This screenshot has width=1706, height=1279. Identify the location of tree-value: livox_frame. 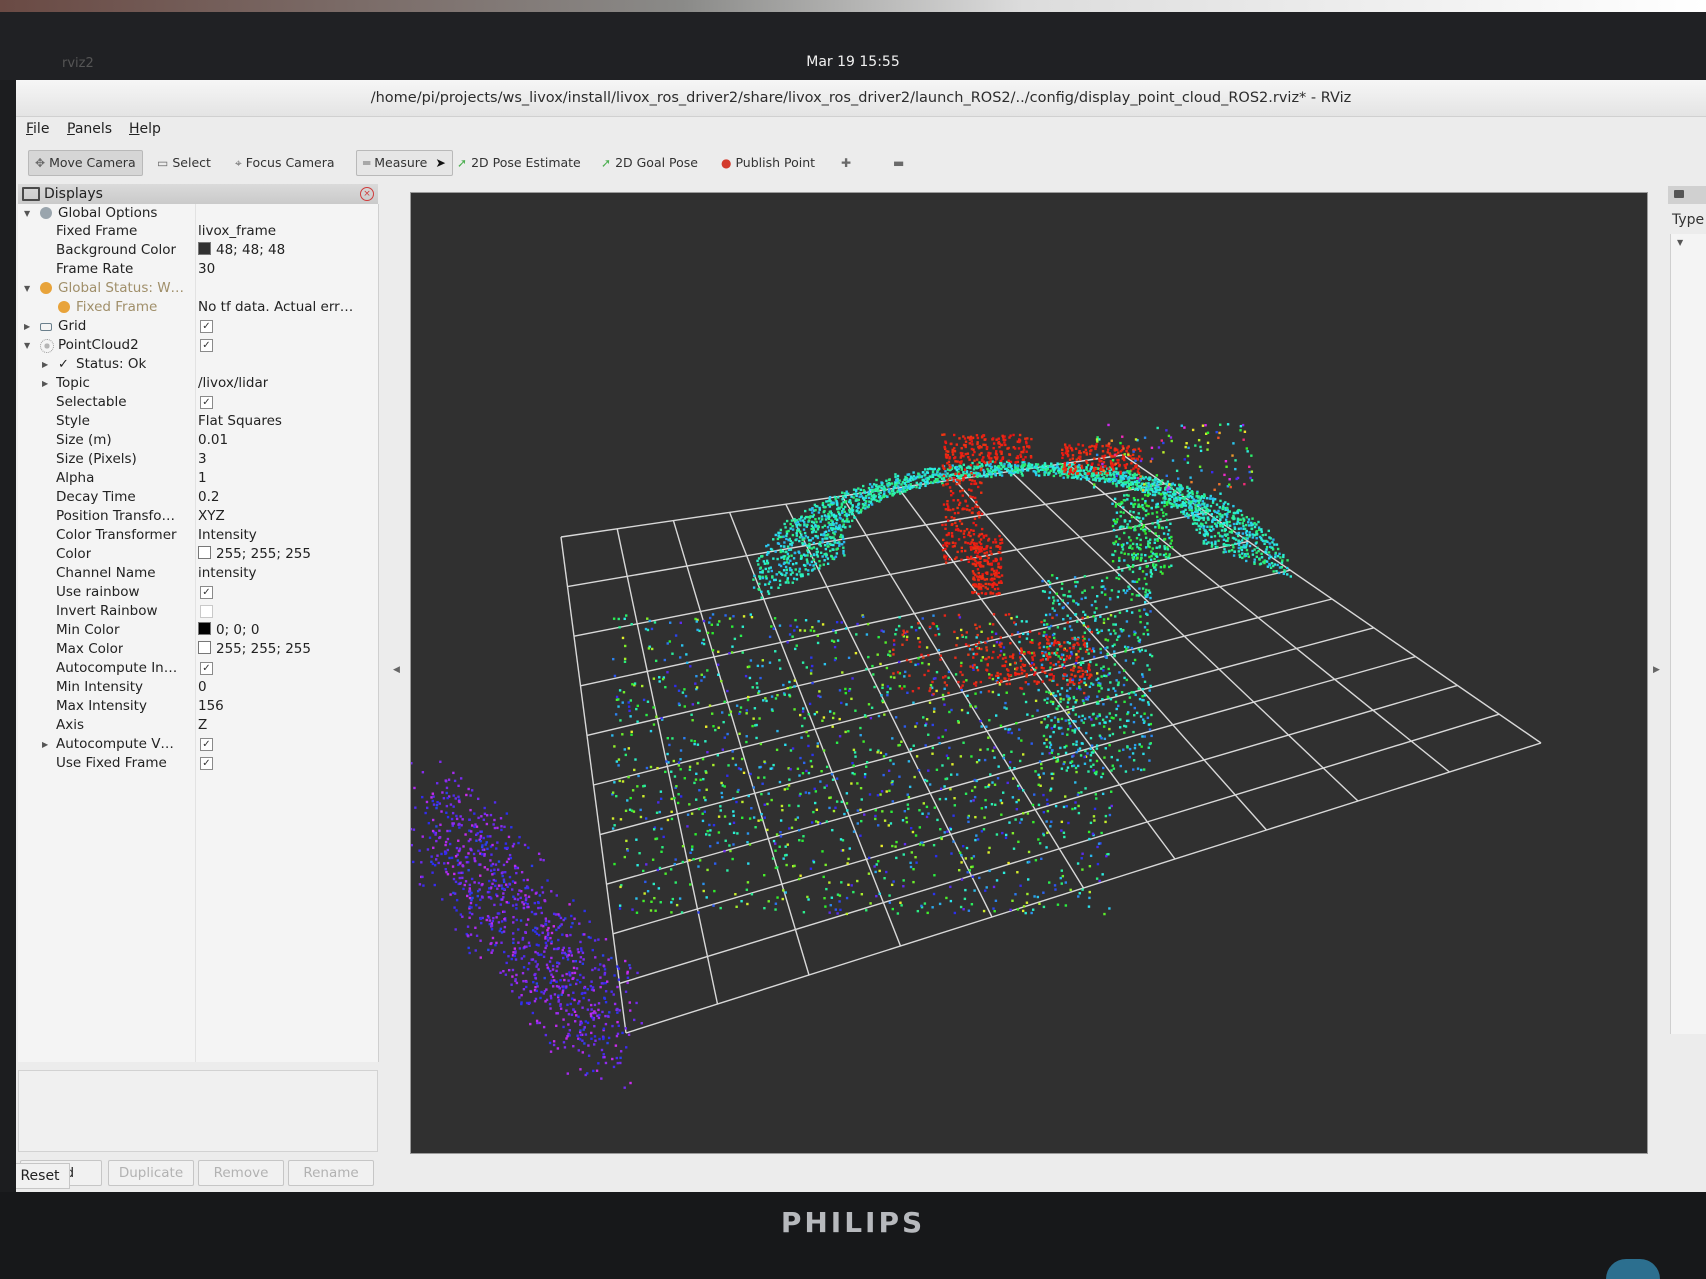
(237, 231).